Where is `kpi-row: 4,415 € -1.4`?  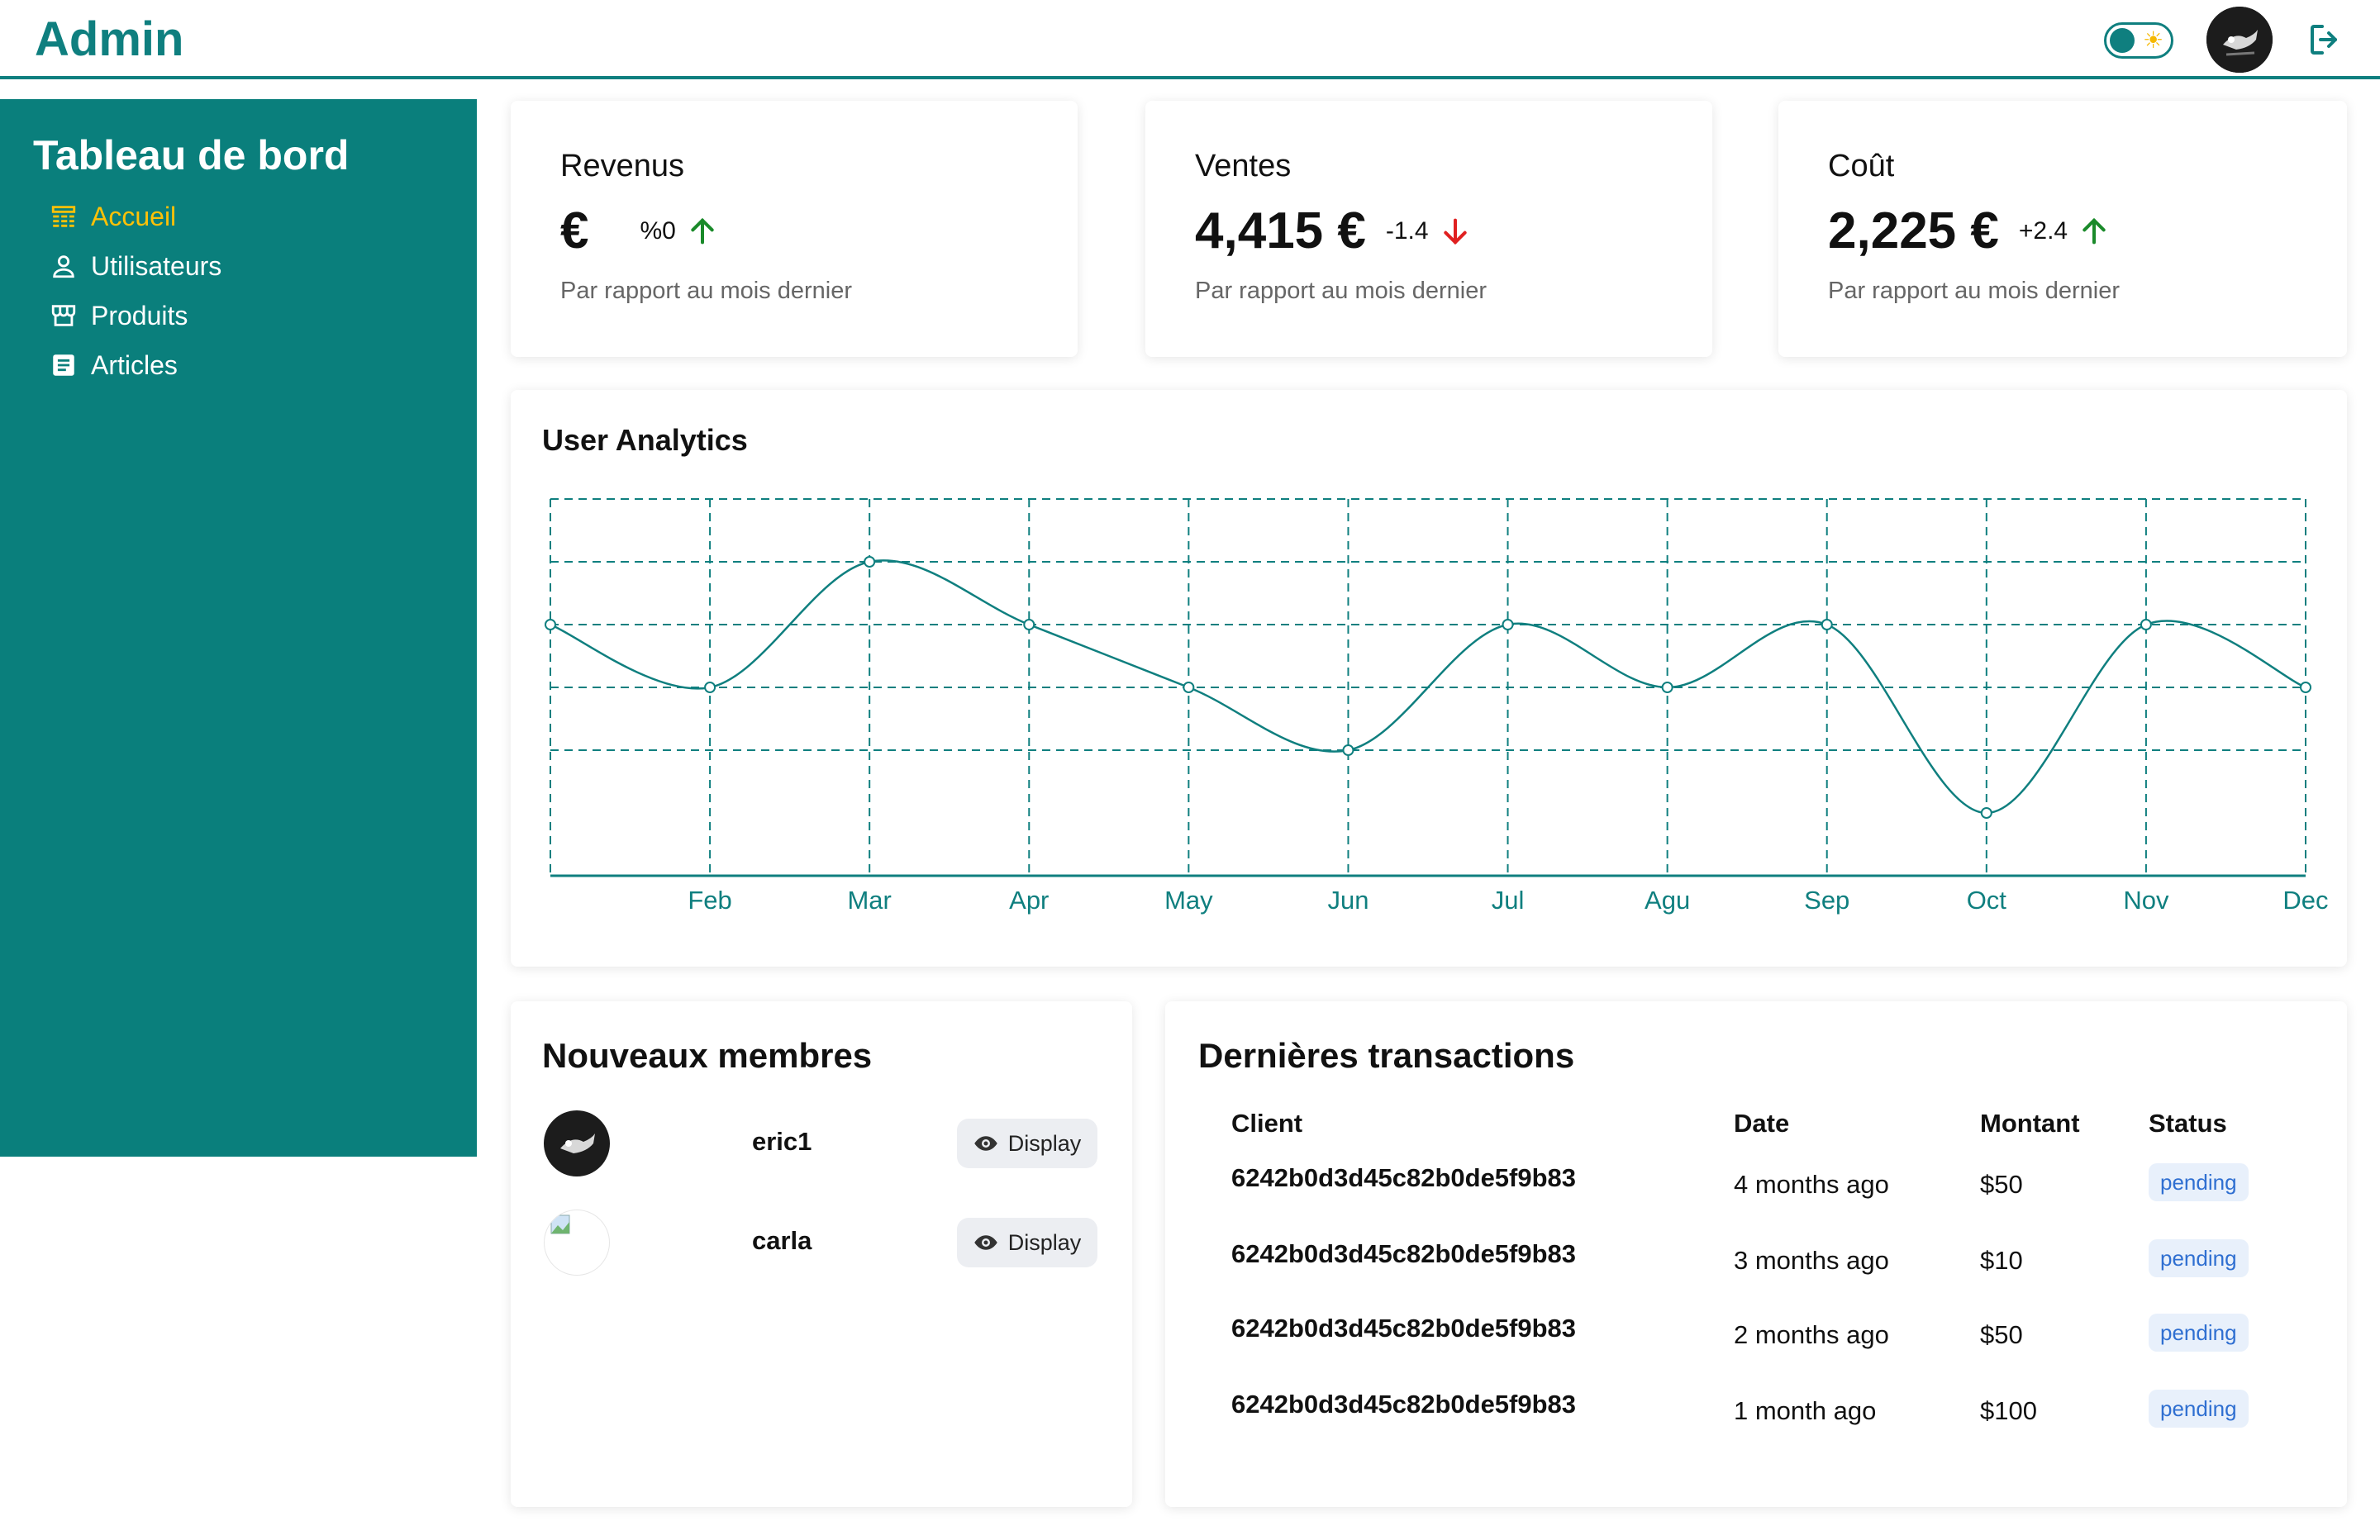
kpi-row: 4,415 € -1.4 is located at coordinates (1333, 231).